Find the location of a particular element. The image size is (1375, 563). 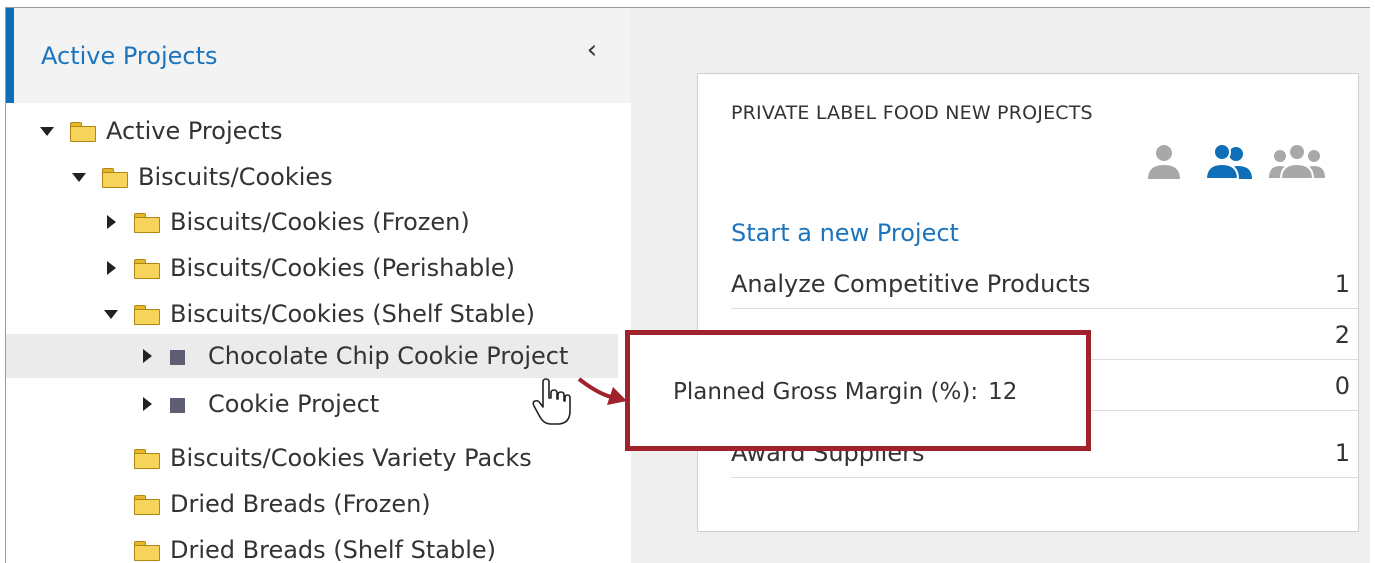

planned-gross-margin-tooltip: Planned Gross Margin (%): 12 is located at coordinates (858, 390).